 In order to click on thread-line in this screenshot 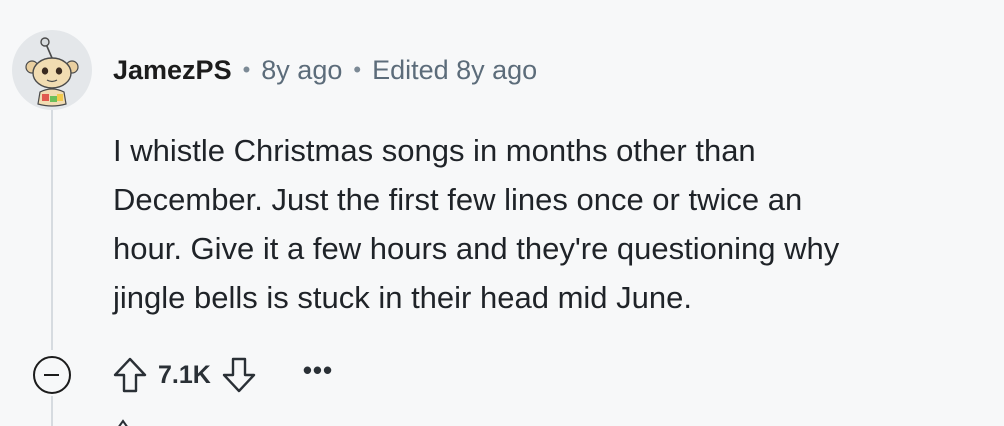, I will do `click(52, 230)`.